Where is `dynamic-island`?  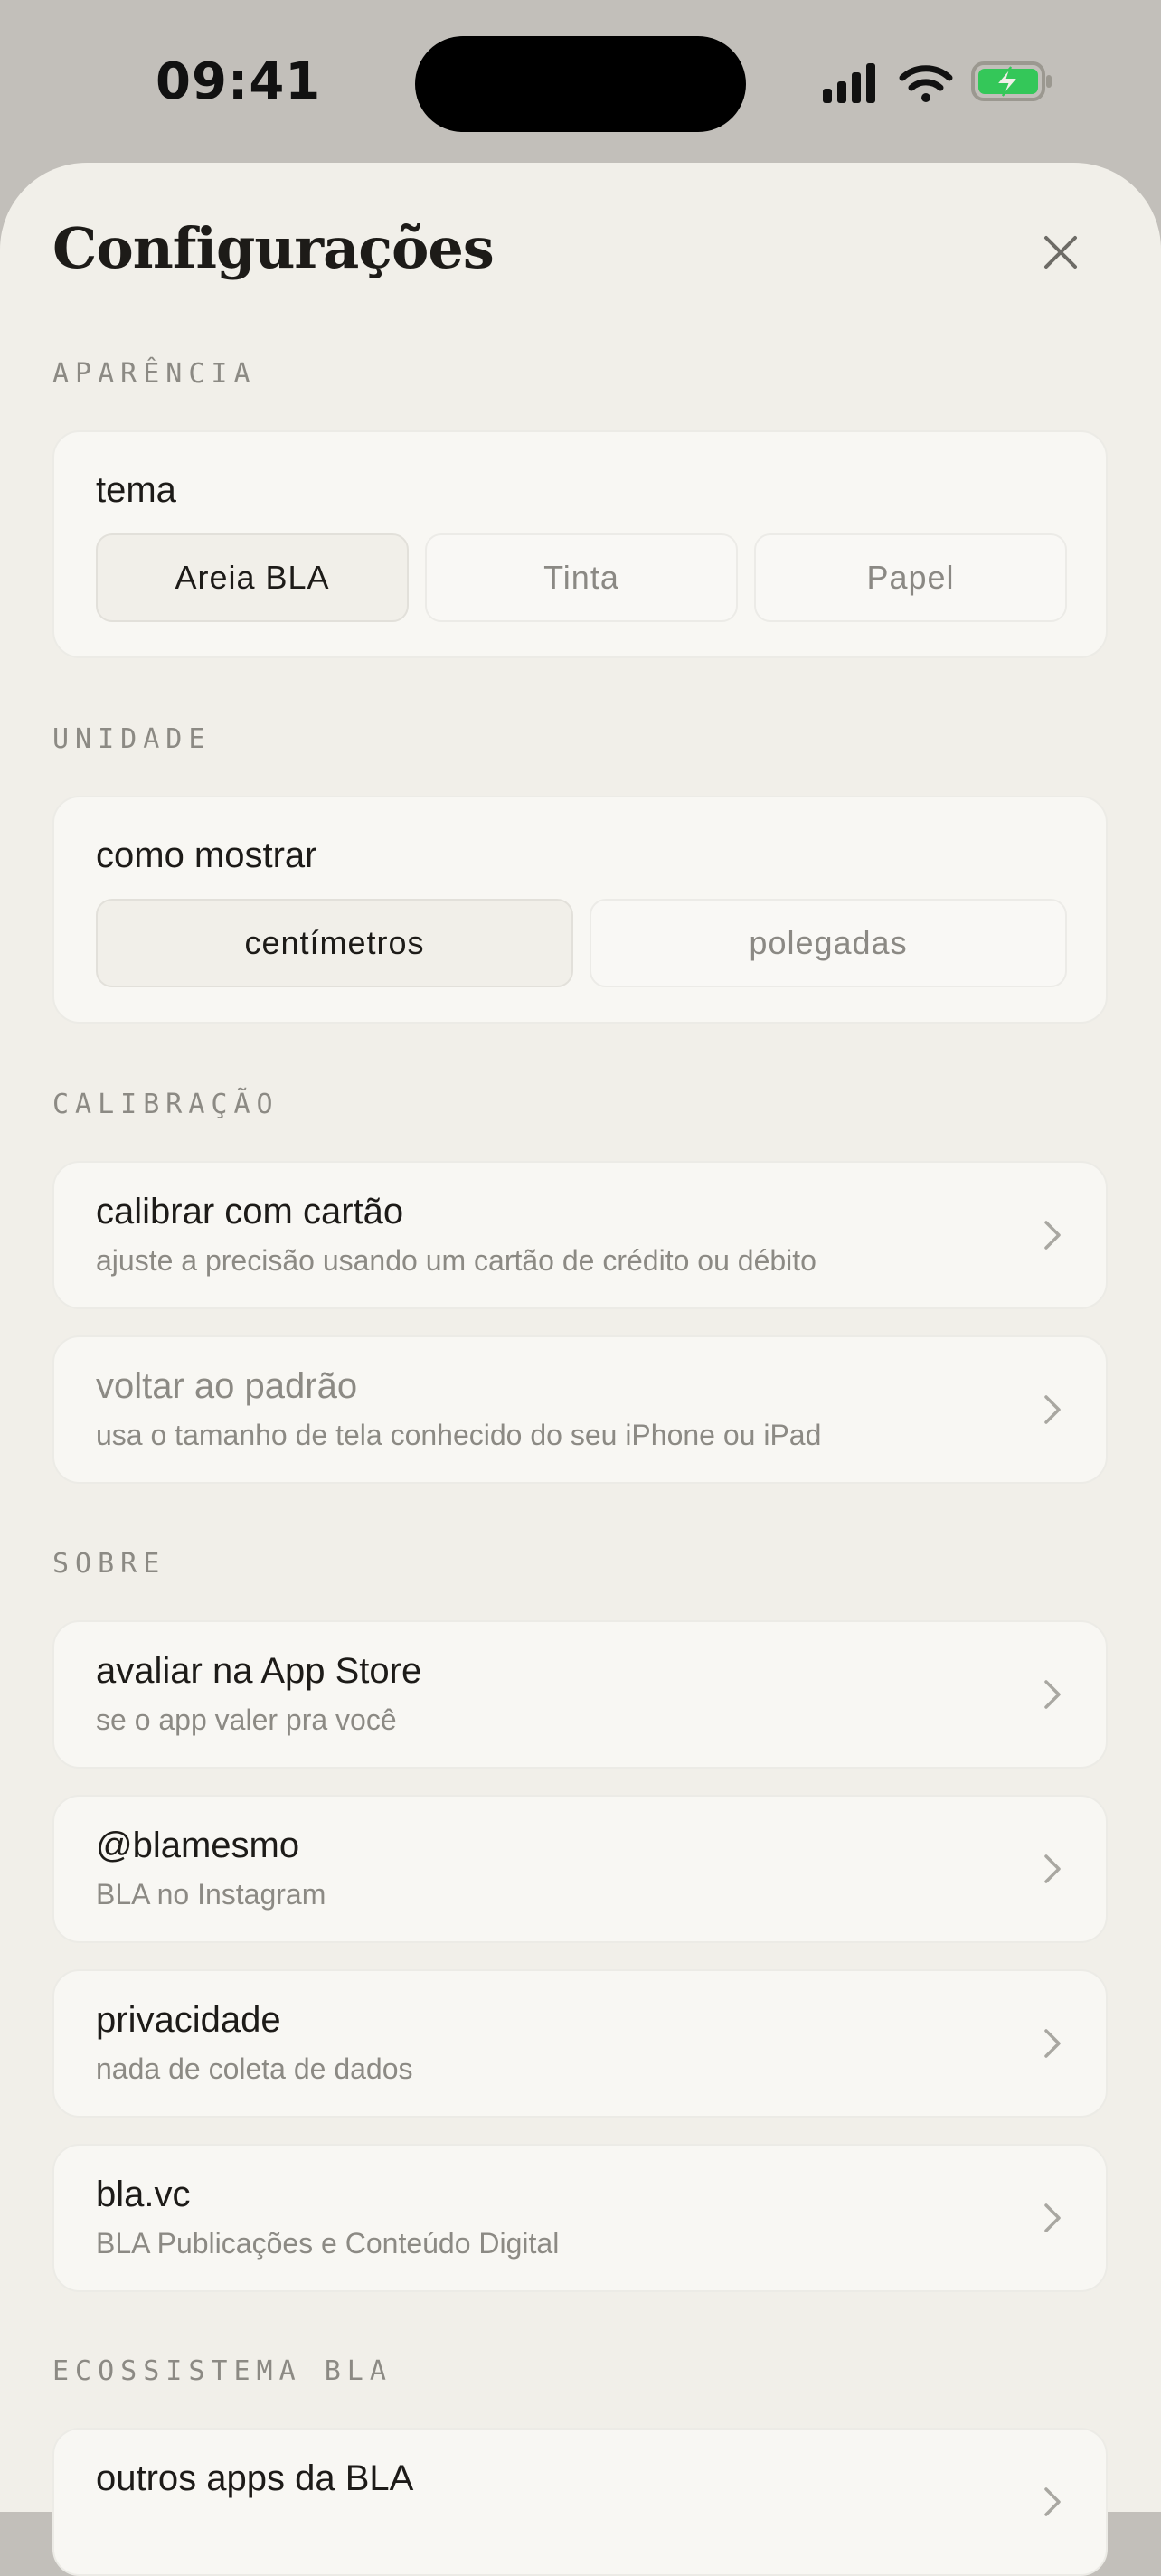 dynamic-island is located at coordinates (580, 84).